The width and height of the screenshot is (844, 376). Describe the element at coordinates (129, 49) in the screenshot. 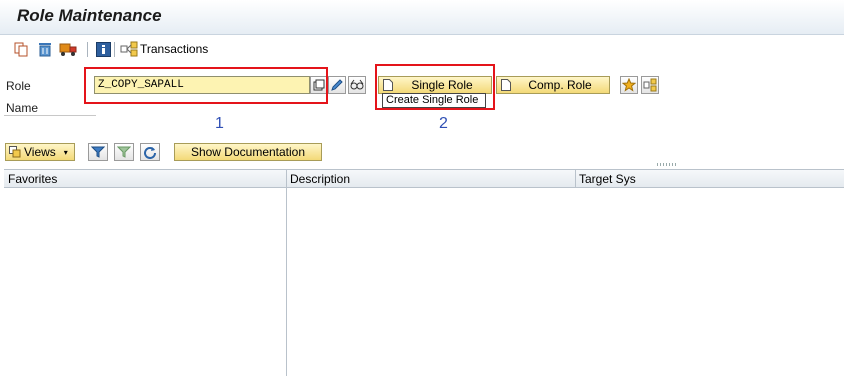

I see `transactions-icon` at that location.